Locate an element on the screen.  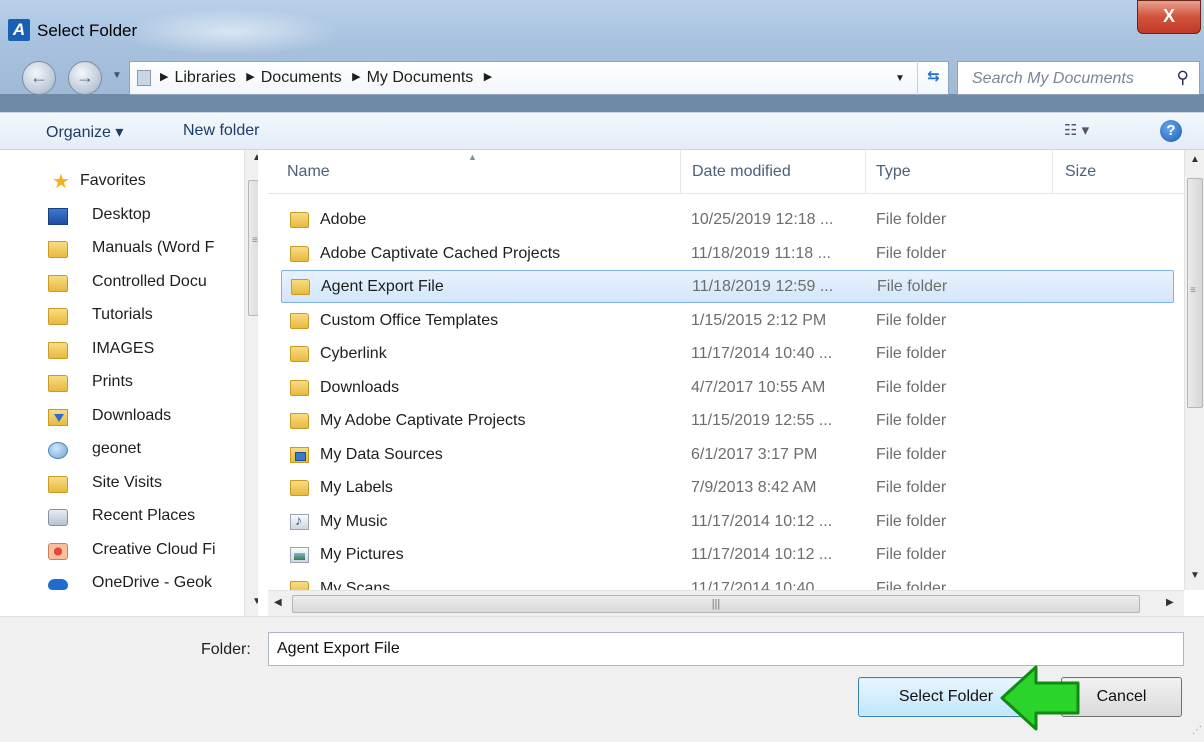
window-title: Select Folder is located at coordinates (87, 30).